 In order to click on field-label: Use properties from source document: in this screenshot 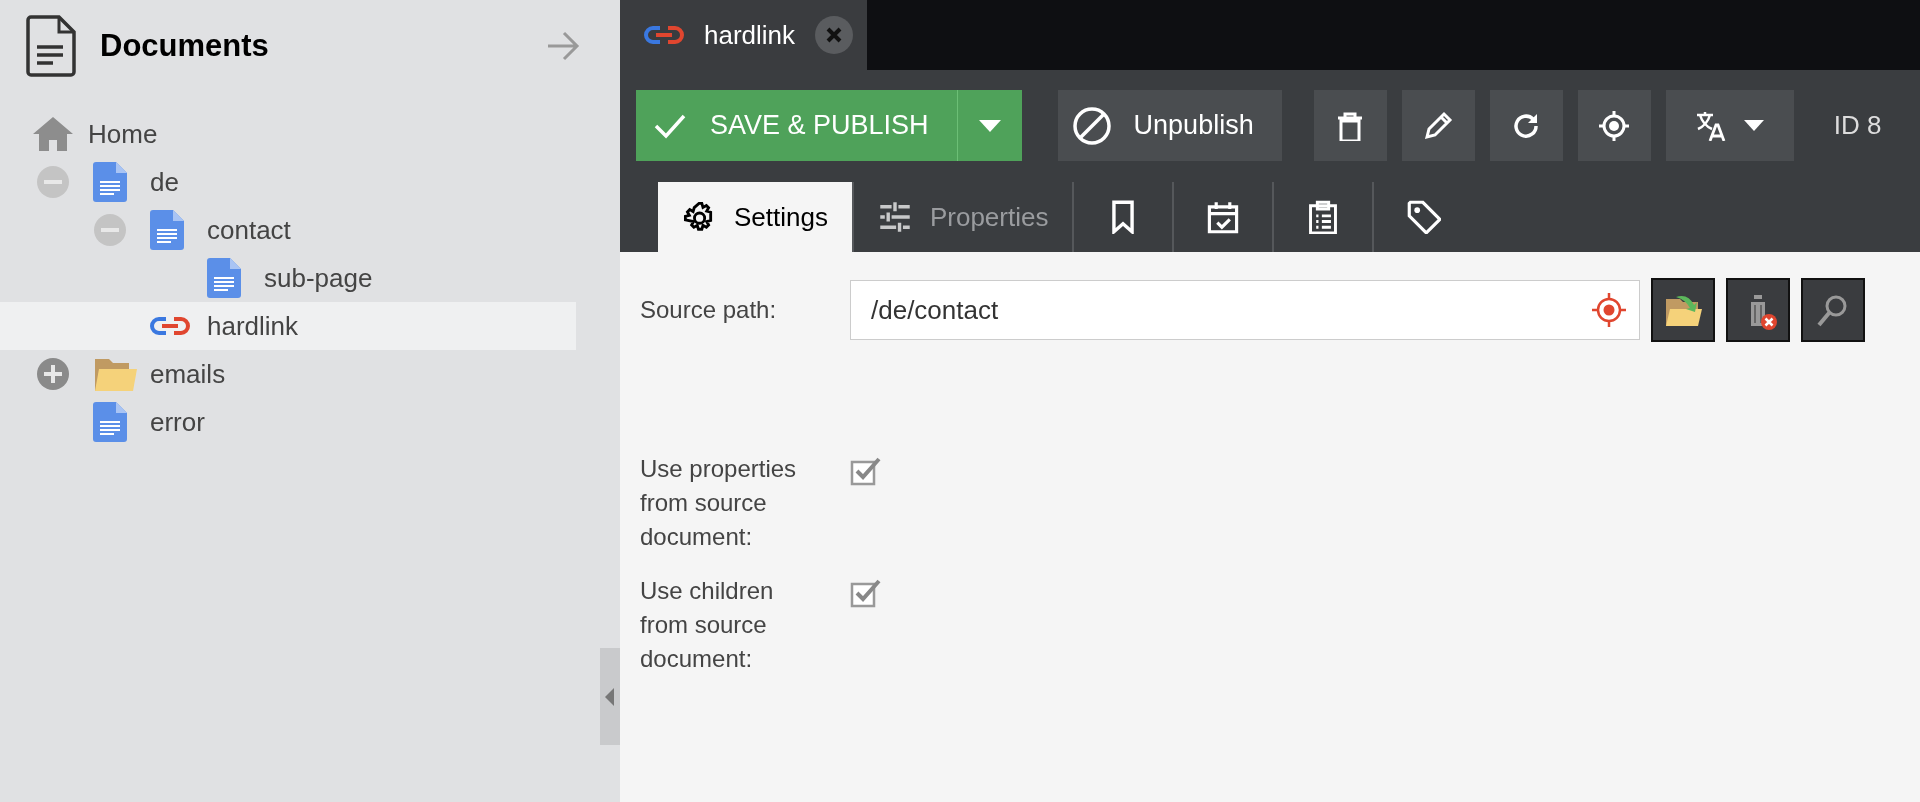, I will do `click(719, 503)`.